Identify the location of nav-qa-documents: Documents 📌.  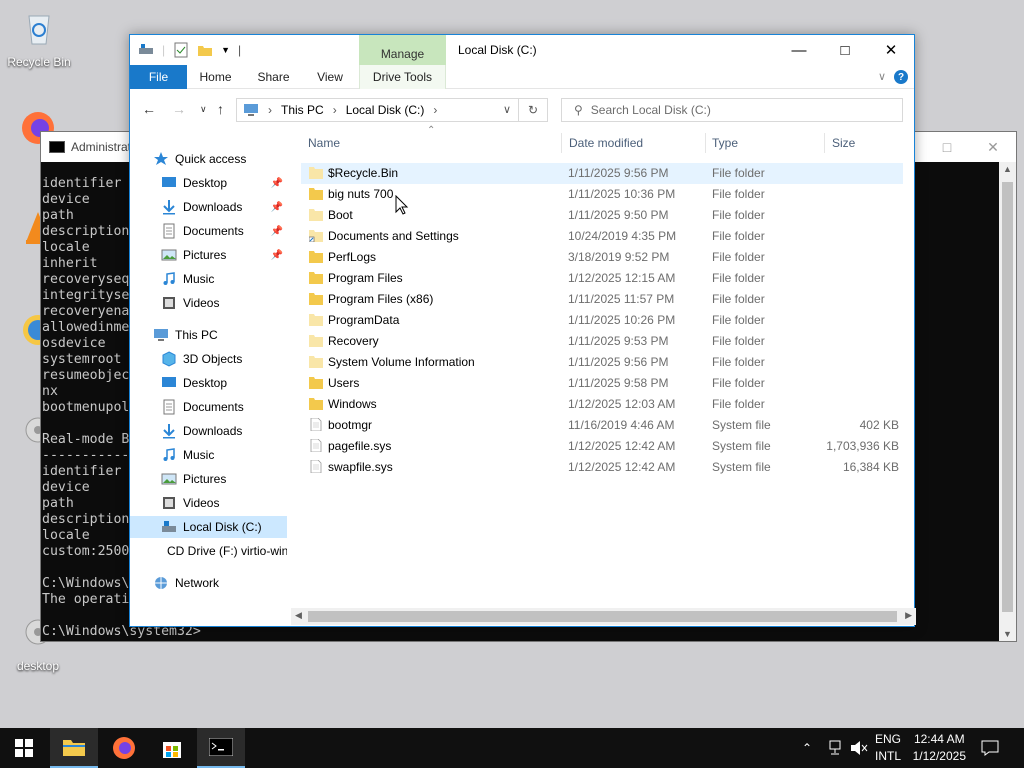
(208, 231).